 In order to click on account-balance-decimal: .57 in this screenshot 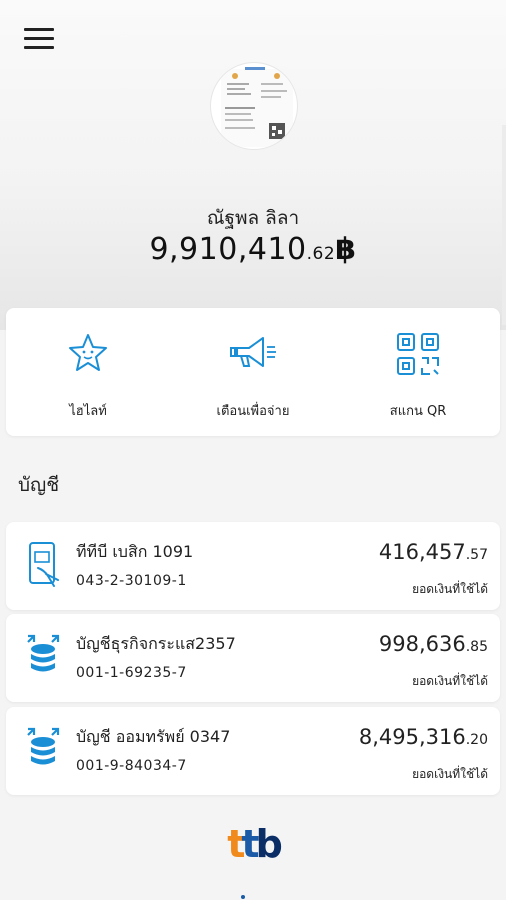, I will do `click(476, 555)`.